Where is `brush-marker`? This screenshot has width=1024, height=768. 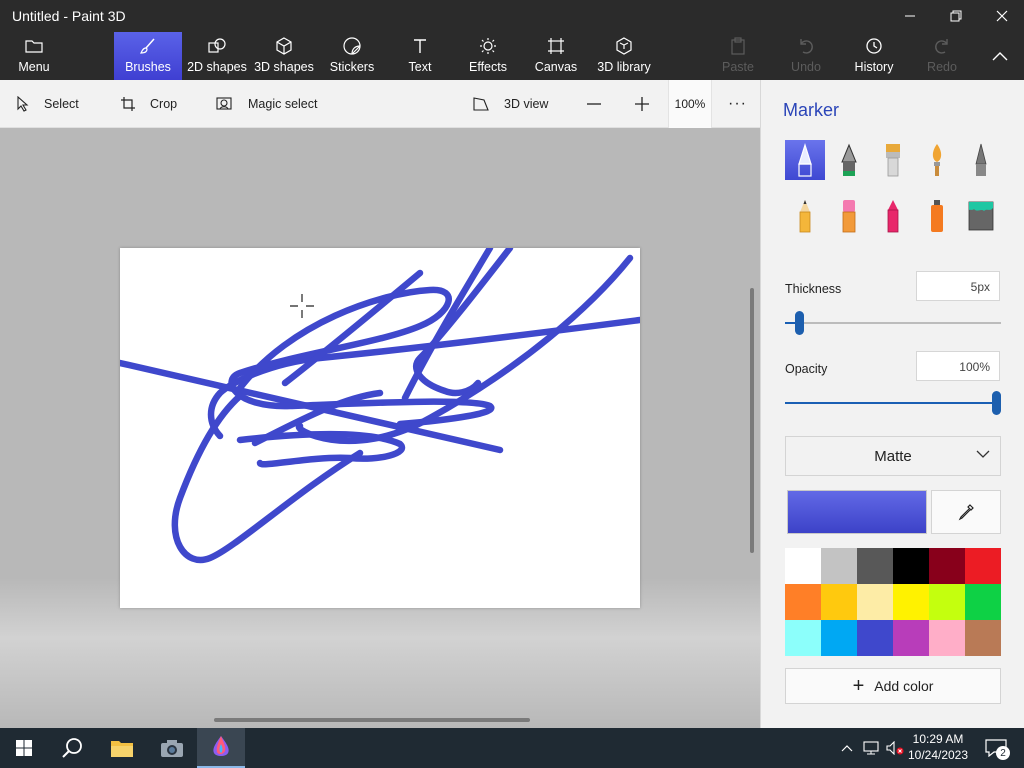
brush-marker is located at coordinates (805, 160).